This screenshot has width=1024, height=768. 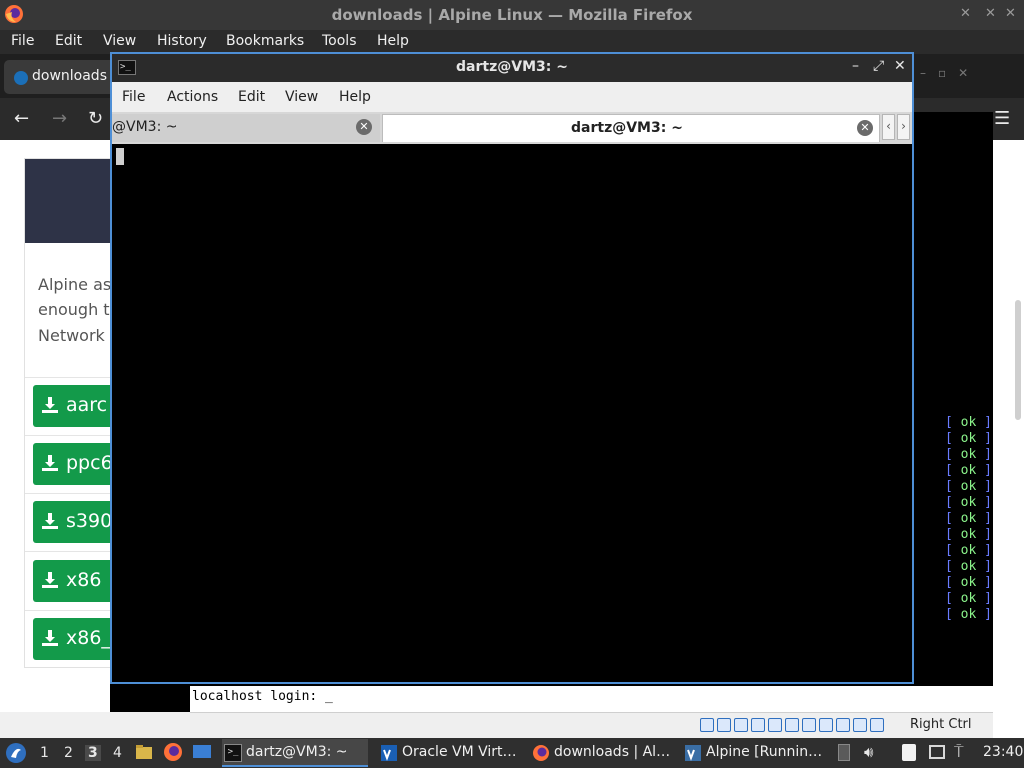 I want to click on cpu-icon, so click(x=843, y=725).